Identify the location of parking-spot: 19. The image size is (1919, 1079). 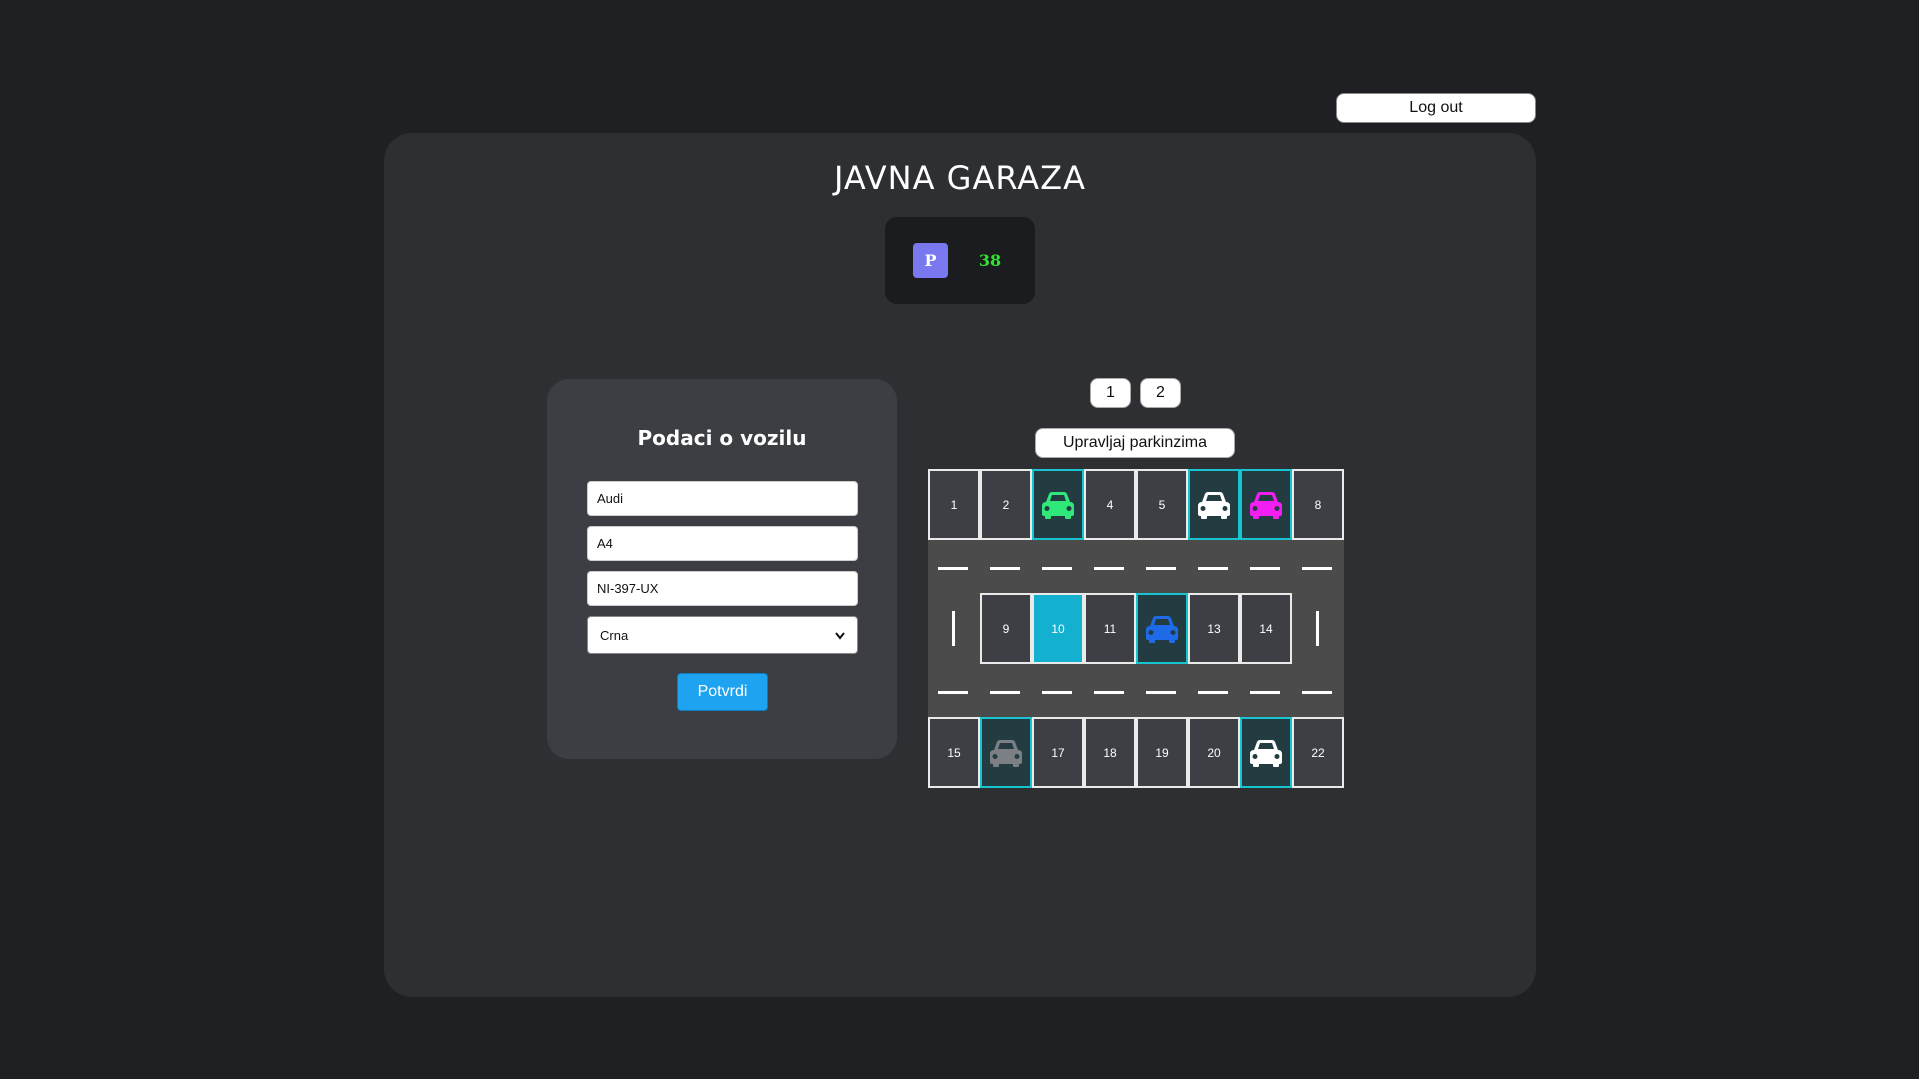
(1162, 752).